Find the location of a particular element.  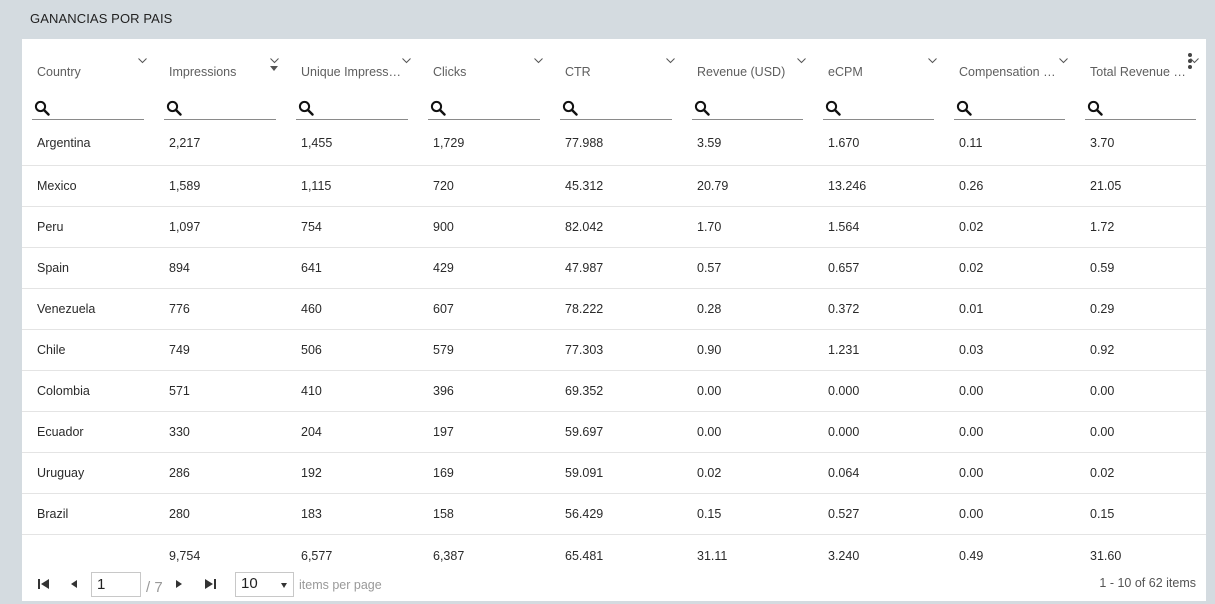

table-cell: 0.01 is located at coordinates (1009, 309).